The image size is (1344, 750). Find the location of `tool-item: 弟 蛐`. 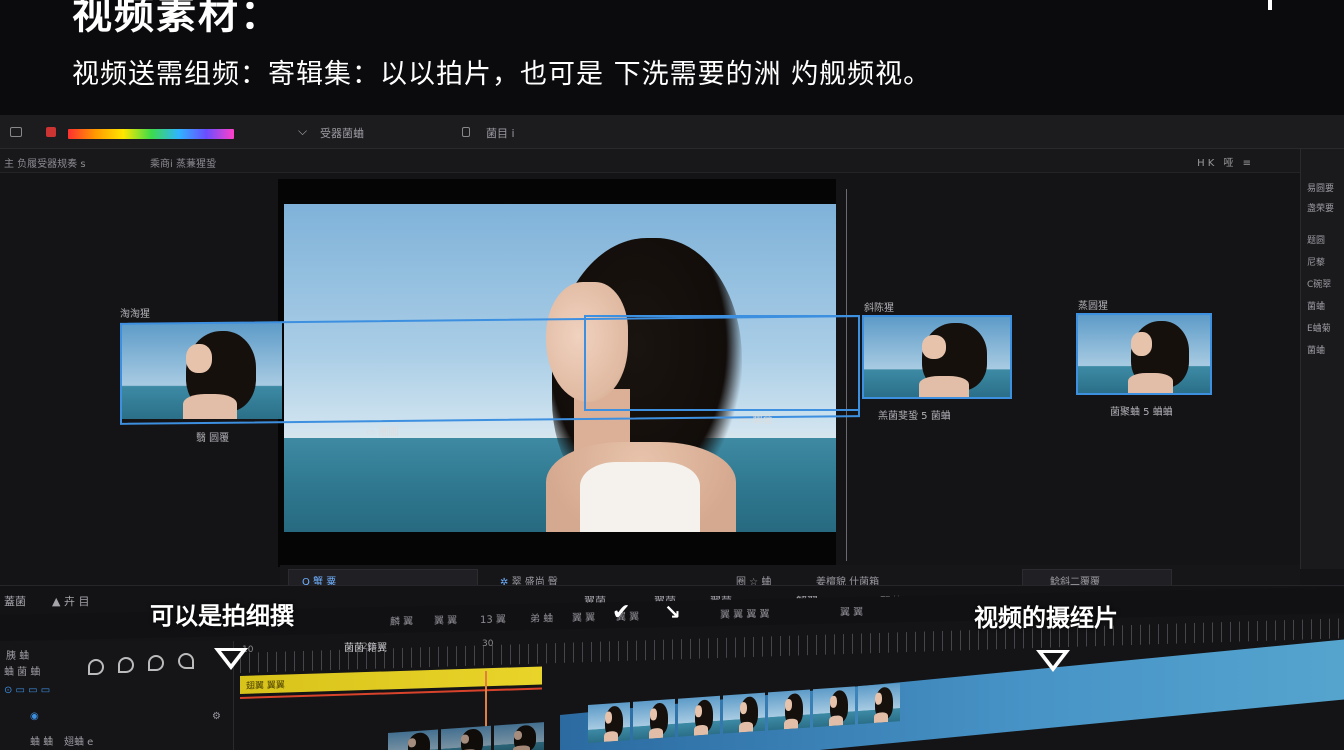

tool-item: 弟 蛐 is located at coordinates (541, 616).